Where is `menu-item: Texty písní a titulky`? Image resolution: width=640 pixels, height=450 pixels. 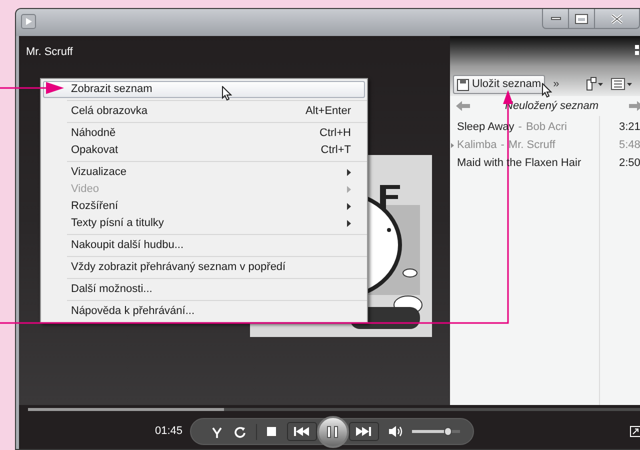
menu-item: Texty písní a titulky is located at coordinates (204, 223).